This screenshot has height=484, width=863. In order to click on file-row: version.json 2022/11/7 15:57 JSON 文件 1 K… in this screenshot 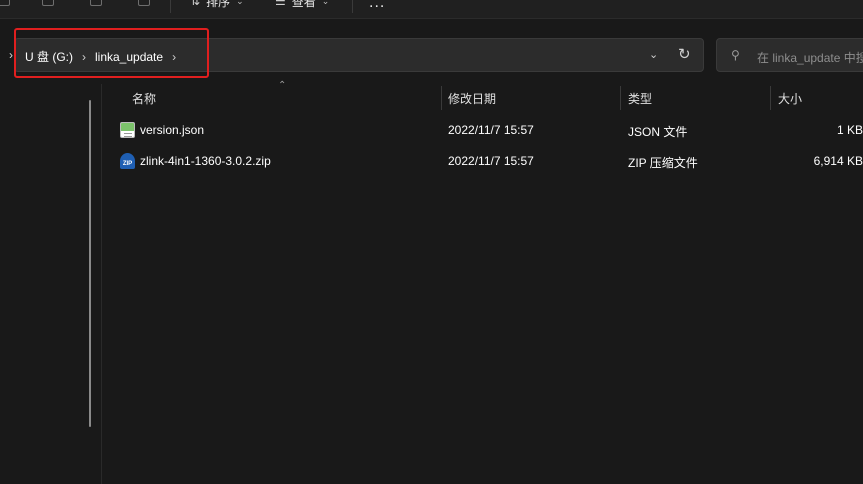, I will do `click(487, 131)`.